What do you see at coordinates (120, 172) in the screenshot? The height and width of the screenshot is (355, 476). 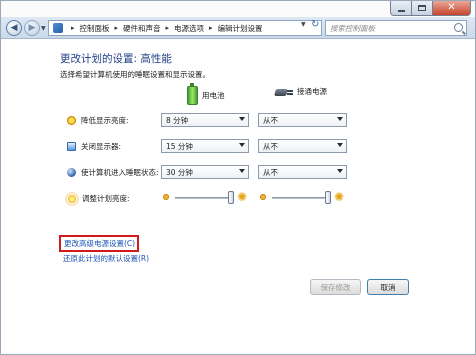 I see `setting-label: 使计算机进入睡眠状态:` at bounding box center [120, 172].